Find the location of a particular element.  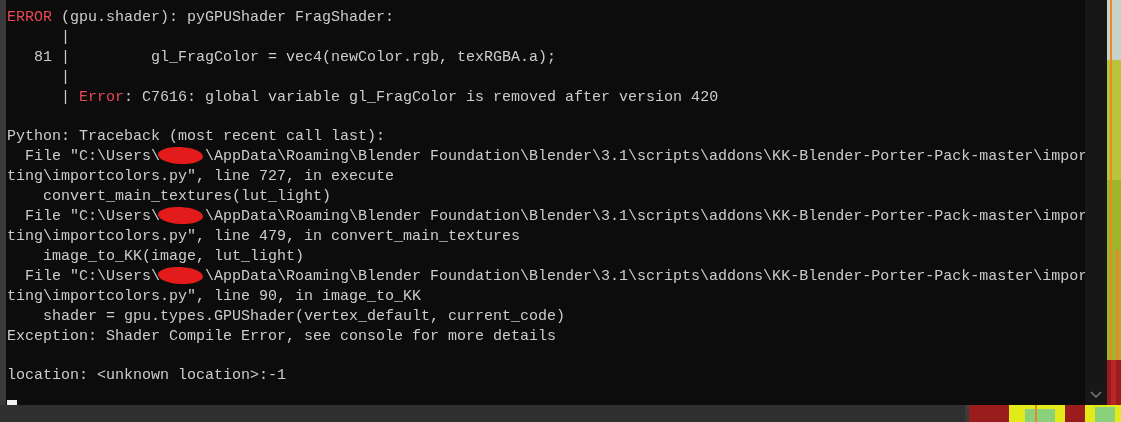

console-line: 81 | gl_FragColor = vec4(newColor.rgb, texRGBA.a); is located at coordinates (295, 58).